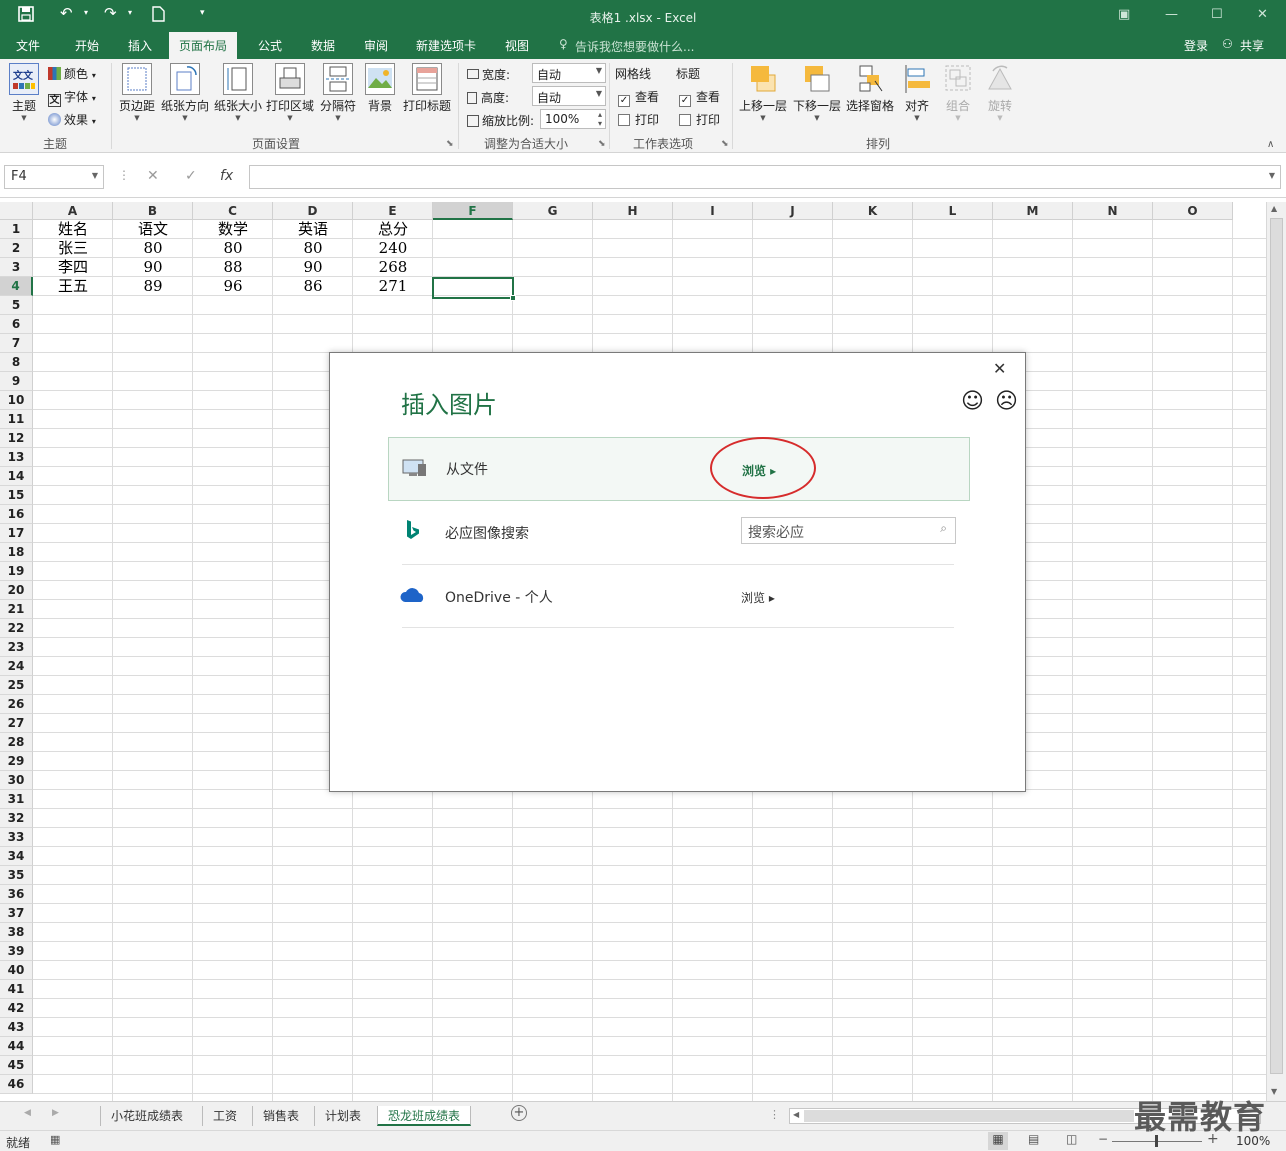 The width and height of the screenshot is (1286, 1151). What do you see at coordinates (73, 286) in the screenshot?
I see `table-cell: 王五` at bounding box center [73, 286].